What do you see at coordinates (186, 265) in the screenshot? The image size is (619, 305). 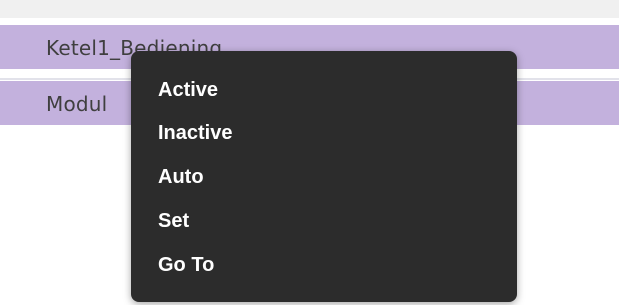 I see `menu-item-go-to: Go To` at bounding box center [186, 265].